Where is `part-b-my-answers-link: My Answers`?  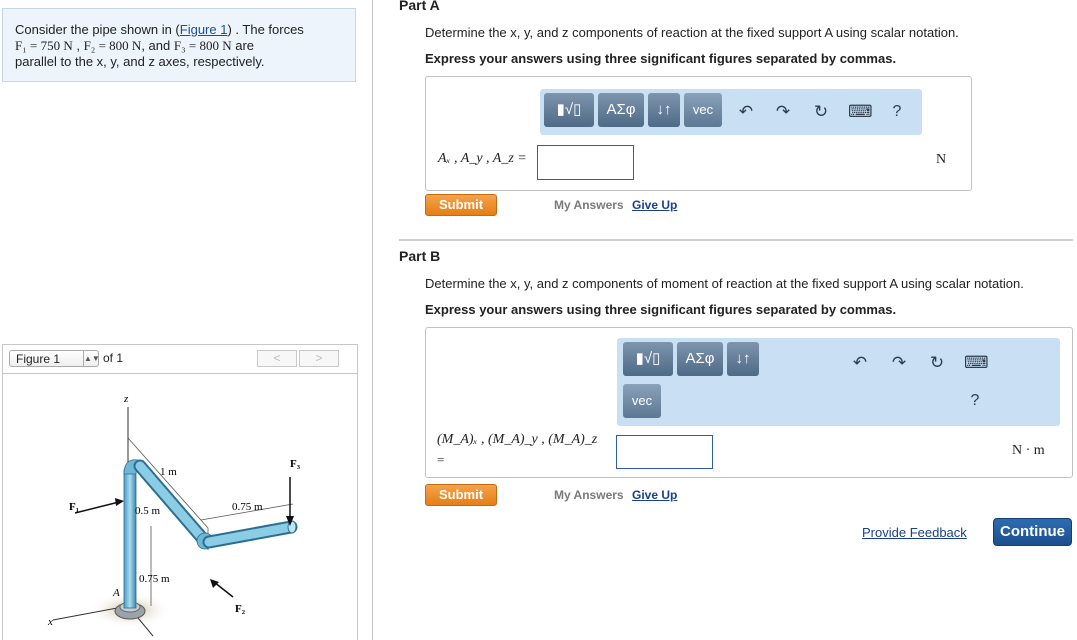
part-b-my-answers-link: My Answers is located at coordinates (589, 495).